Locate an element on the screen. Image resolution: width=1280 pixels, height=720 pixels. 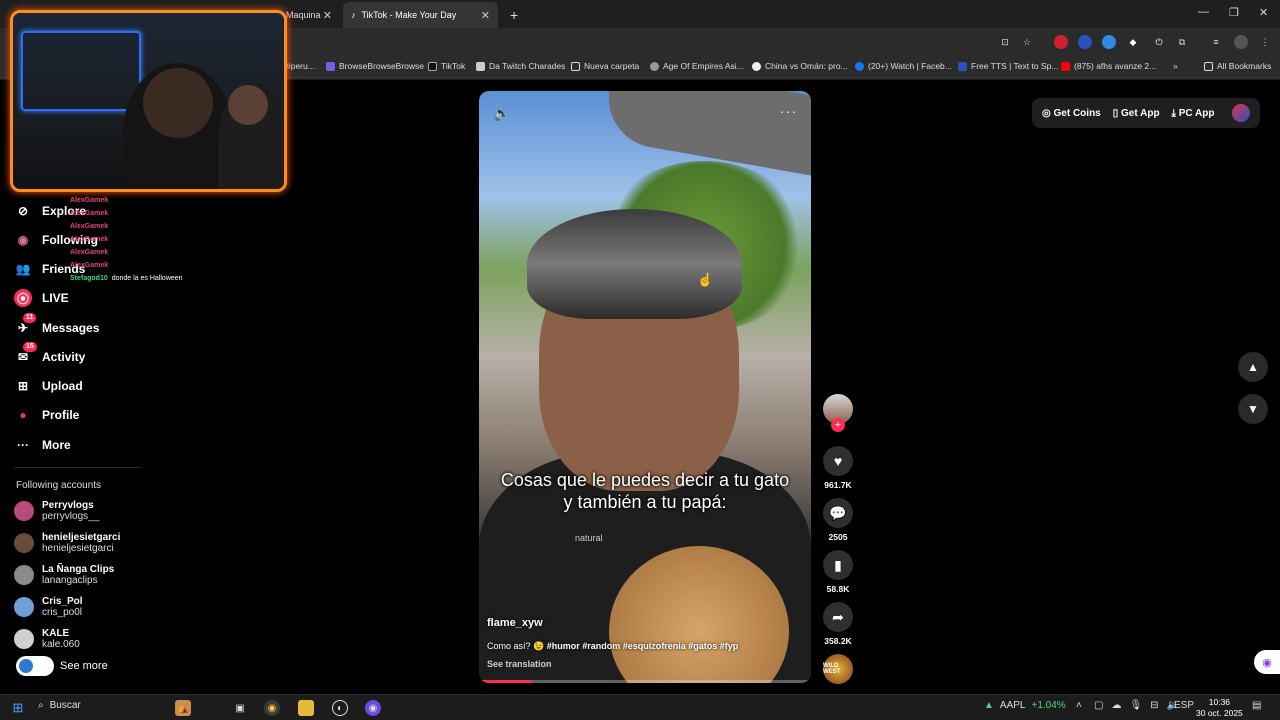
sidebar-item-messages: ✈ 11 Messages is located at coordinates (57, 325).